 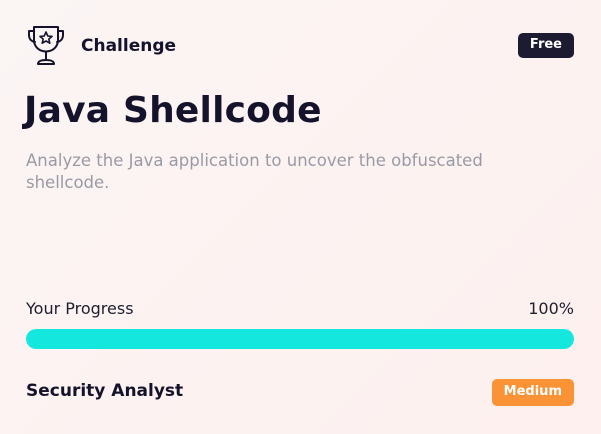 I want to click on role-label: Security Analyst, so click(x=105, y=391).